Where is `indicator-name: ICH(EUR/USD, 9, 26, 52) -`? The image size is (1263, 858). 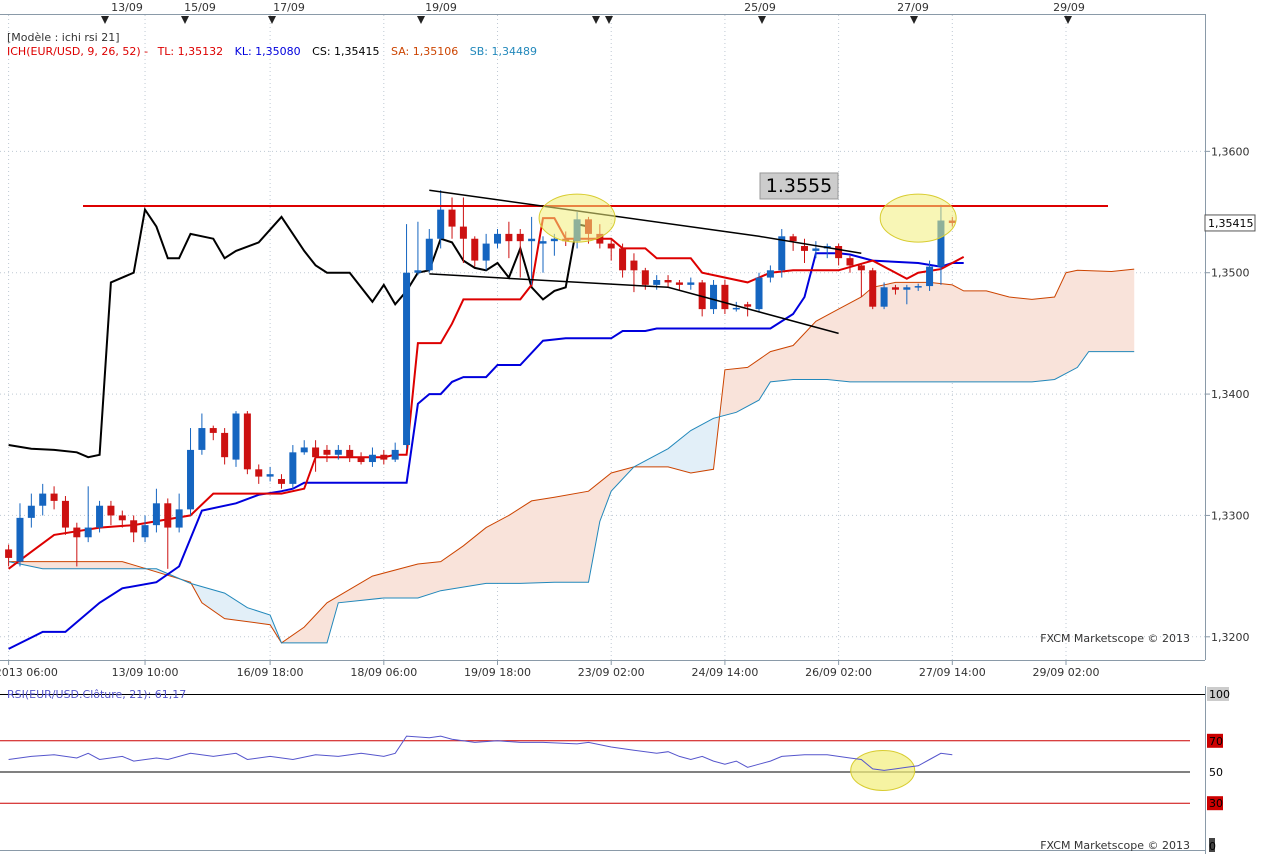 indicator-name: ICH(EUR/USD, 9, 26, 52) - is located at coordinates (77, 51).